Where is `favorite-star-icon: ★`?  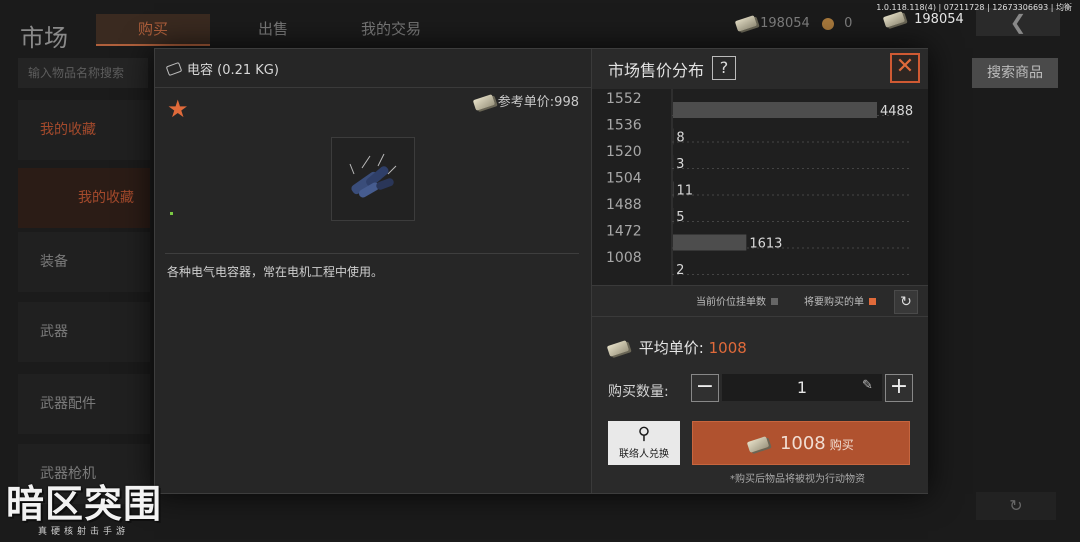 favorite-star-icon: ★ is located at coordinates (178, 109).